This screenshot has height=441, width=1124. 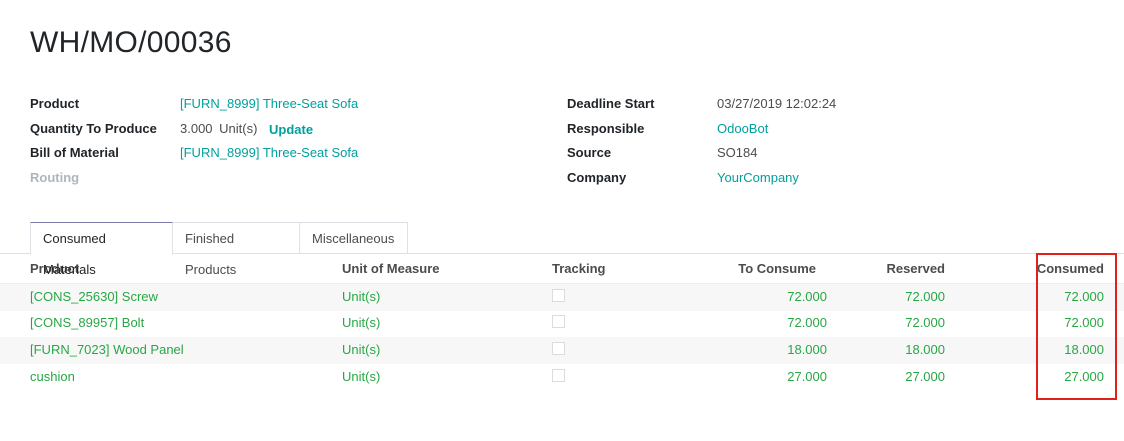 I want to click on row-product: [FURN_7023] Wood Panel, so click(x=107, y=349).